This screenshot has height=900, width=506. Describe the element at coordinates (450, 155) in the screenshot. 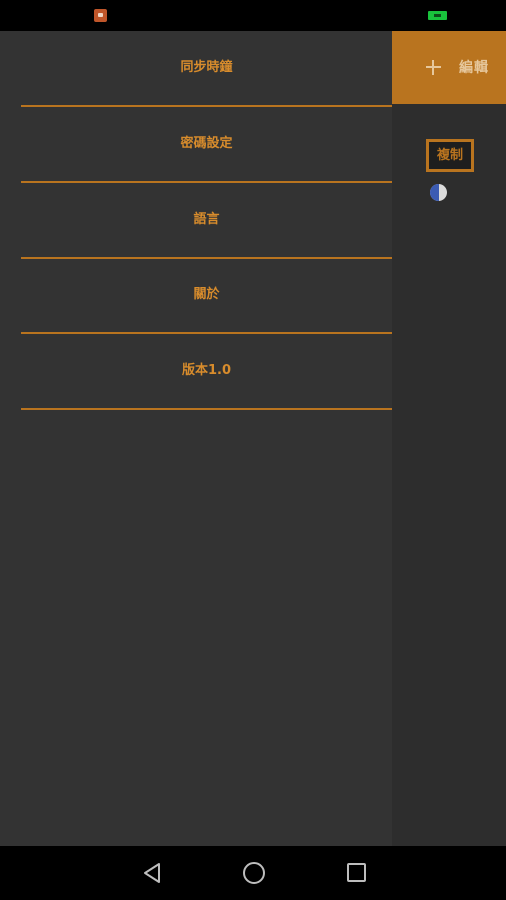

I see `copy-button: 複制` at that location.